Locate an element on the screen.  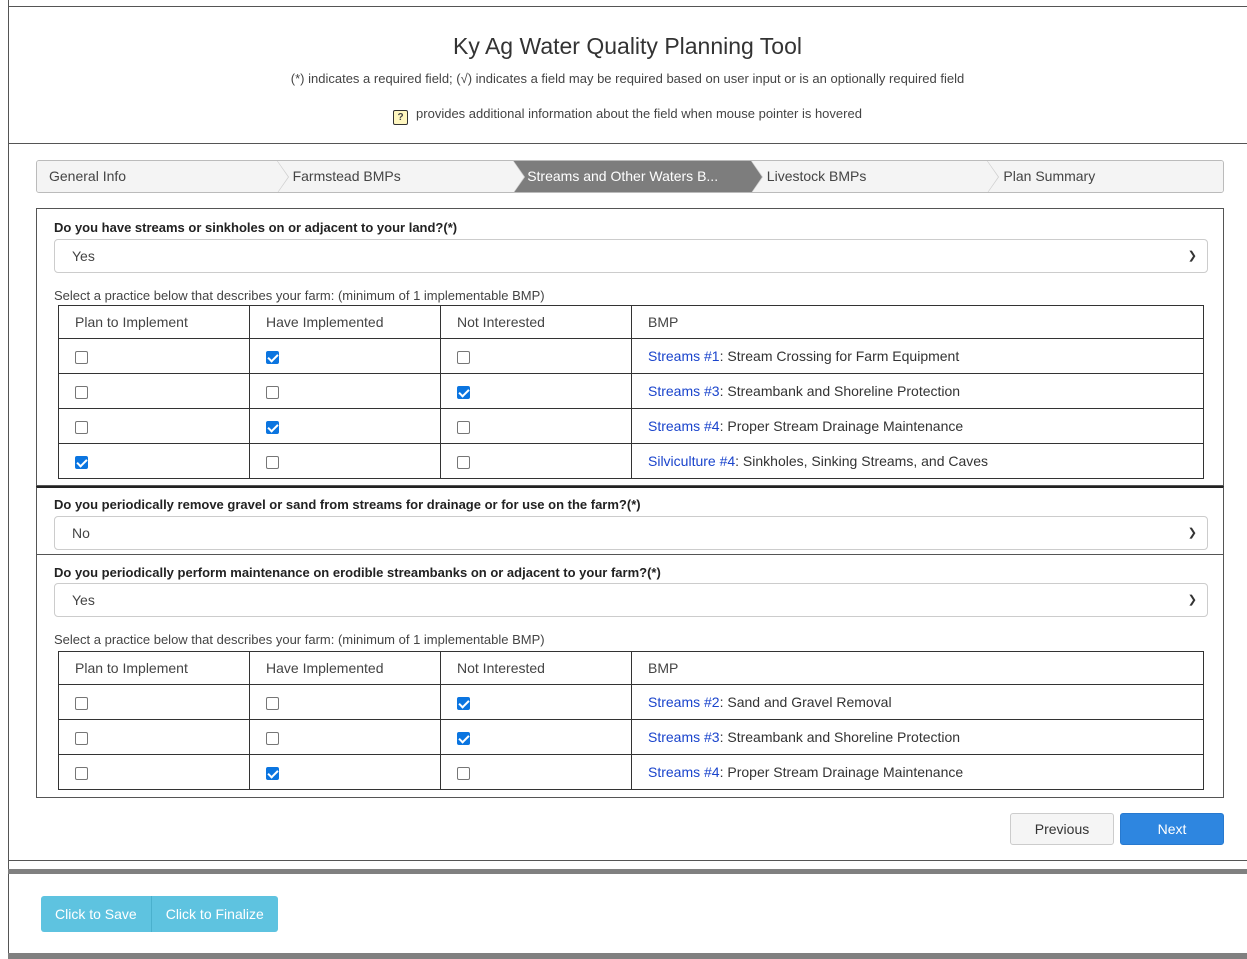
table-row: Streams #2: Sand and Gravel Removal is located at coordinates (631, 702).